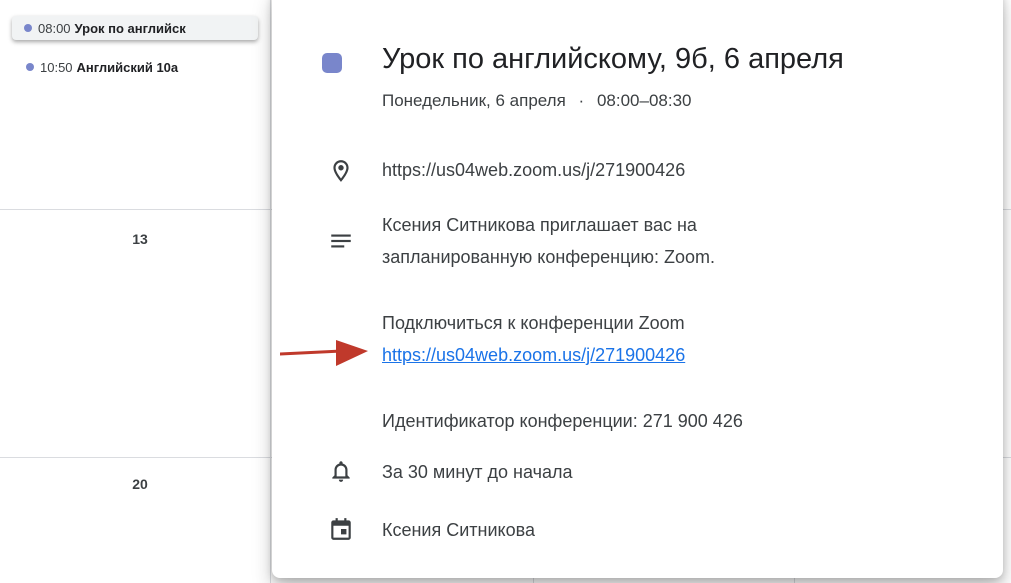 This screenshot has width=1011, height=583. Describe the element at coordinates (56, 67) in the screenshot. I see `event-time: 10:50` at that location.